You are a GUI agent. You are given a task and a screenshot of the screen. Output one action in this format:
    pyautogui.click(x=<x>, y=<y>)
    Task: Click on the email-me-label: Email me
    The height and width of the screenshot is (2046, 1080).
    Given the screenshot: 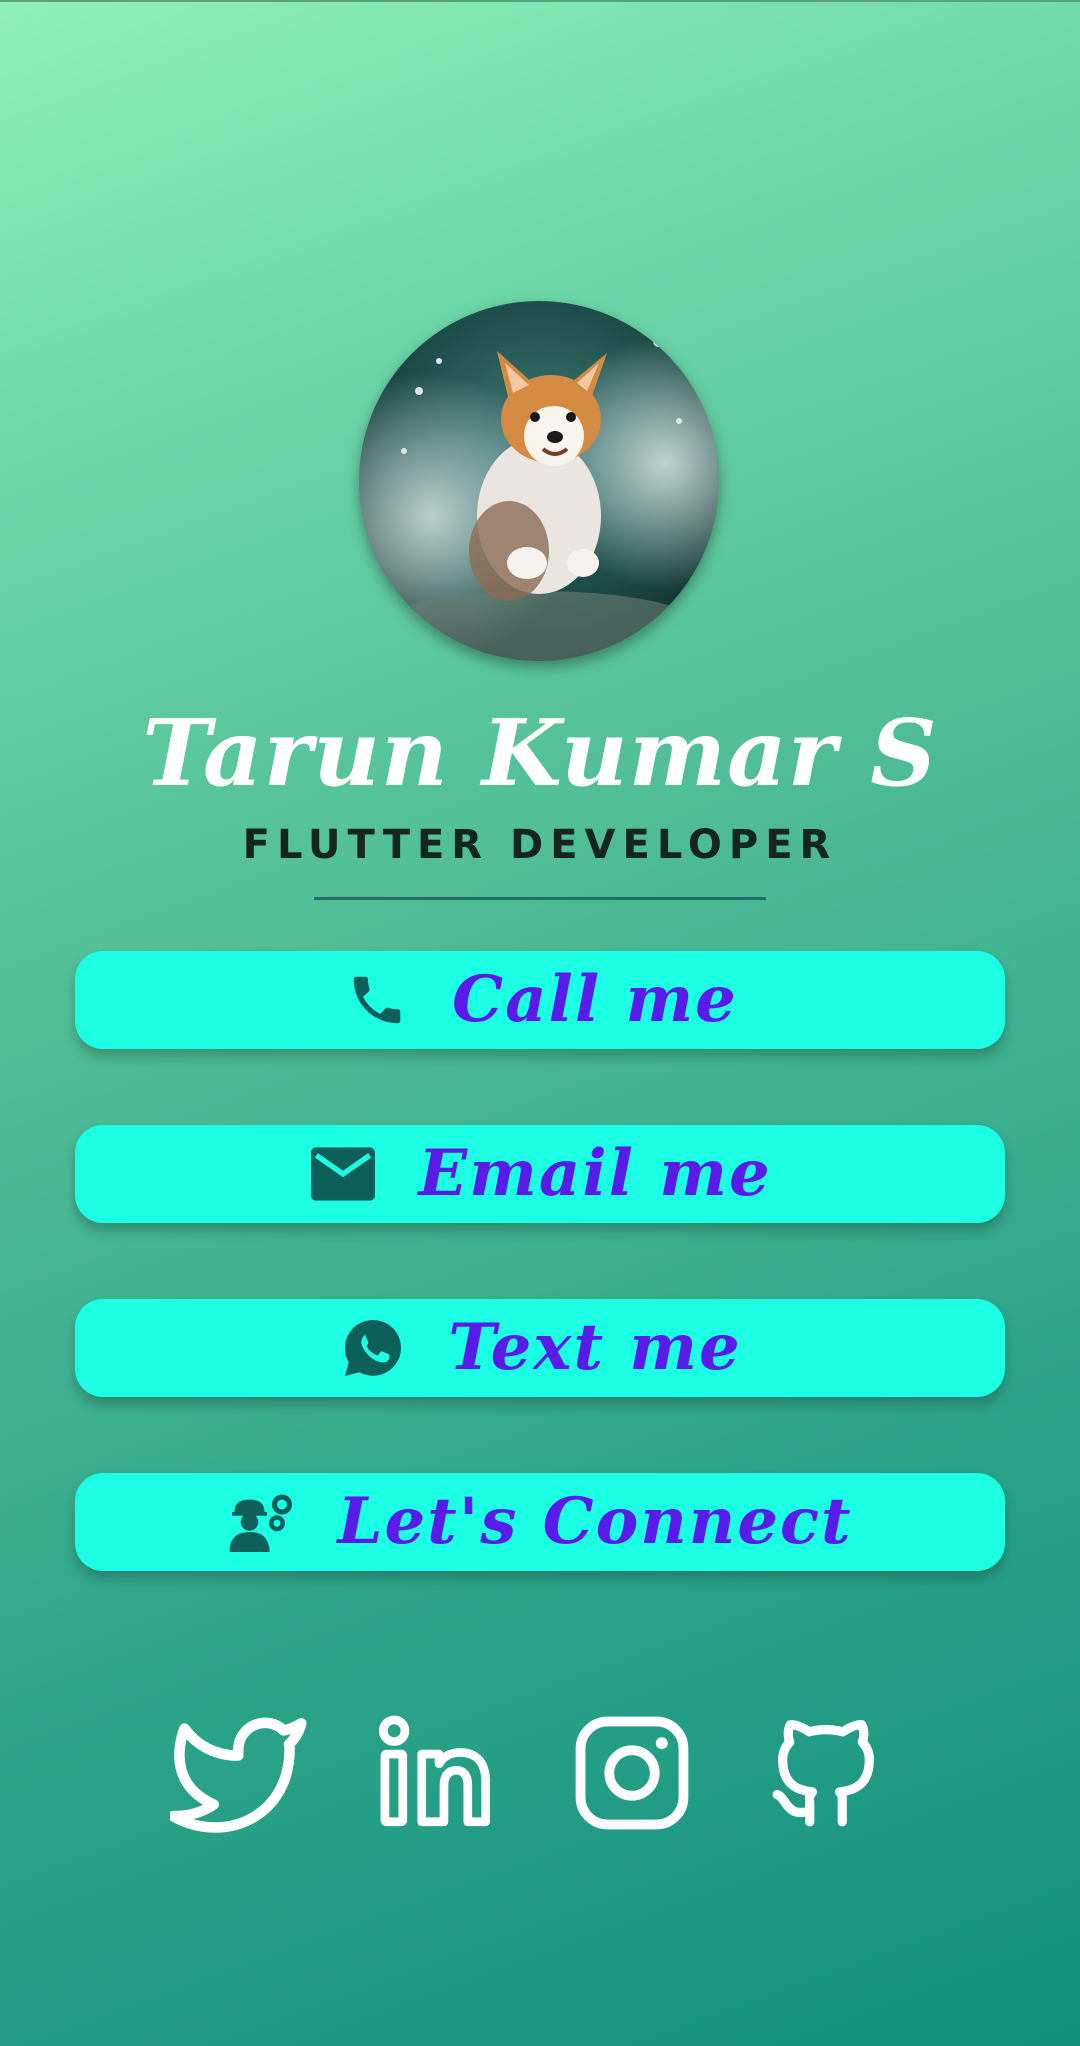 What is the action you would take?
    pyautogui.click(x=595, y=1173)
    